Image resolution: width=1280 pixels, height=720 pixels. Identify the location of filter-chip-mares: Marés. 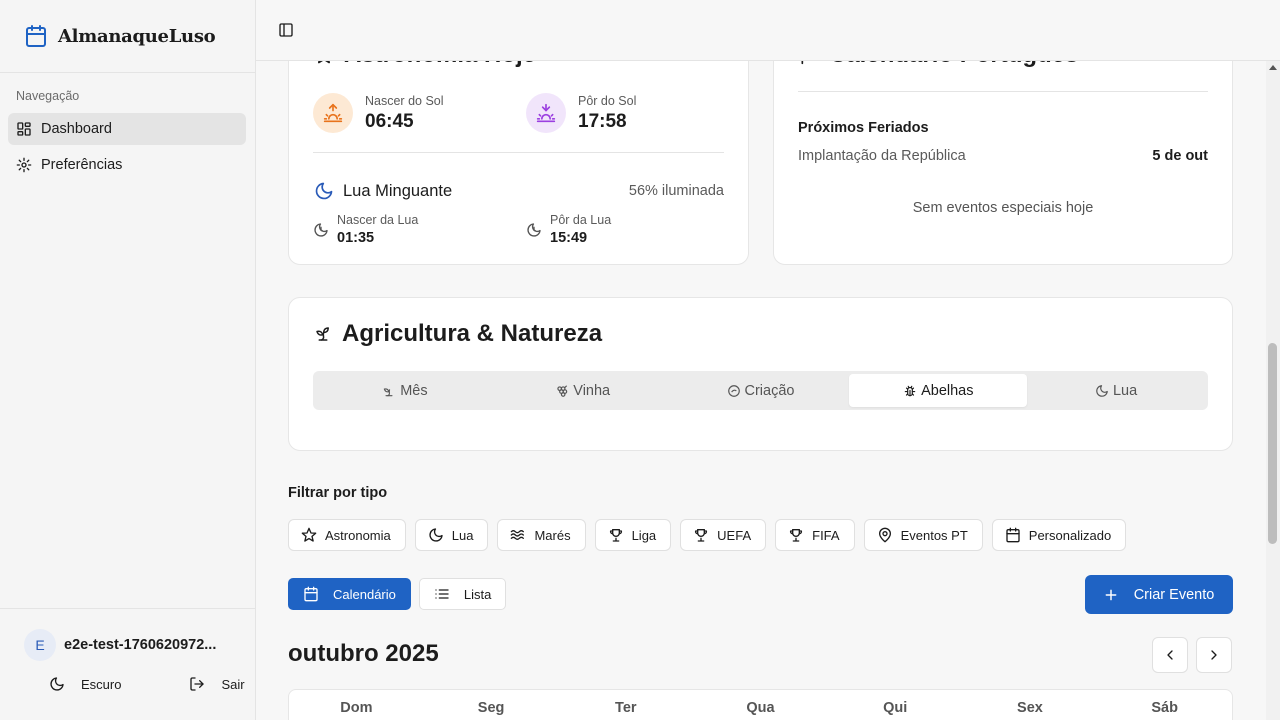
(541, 535).